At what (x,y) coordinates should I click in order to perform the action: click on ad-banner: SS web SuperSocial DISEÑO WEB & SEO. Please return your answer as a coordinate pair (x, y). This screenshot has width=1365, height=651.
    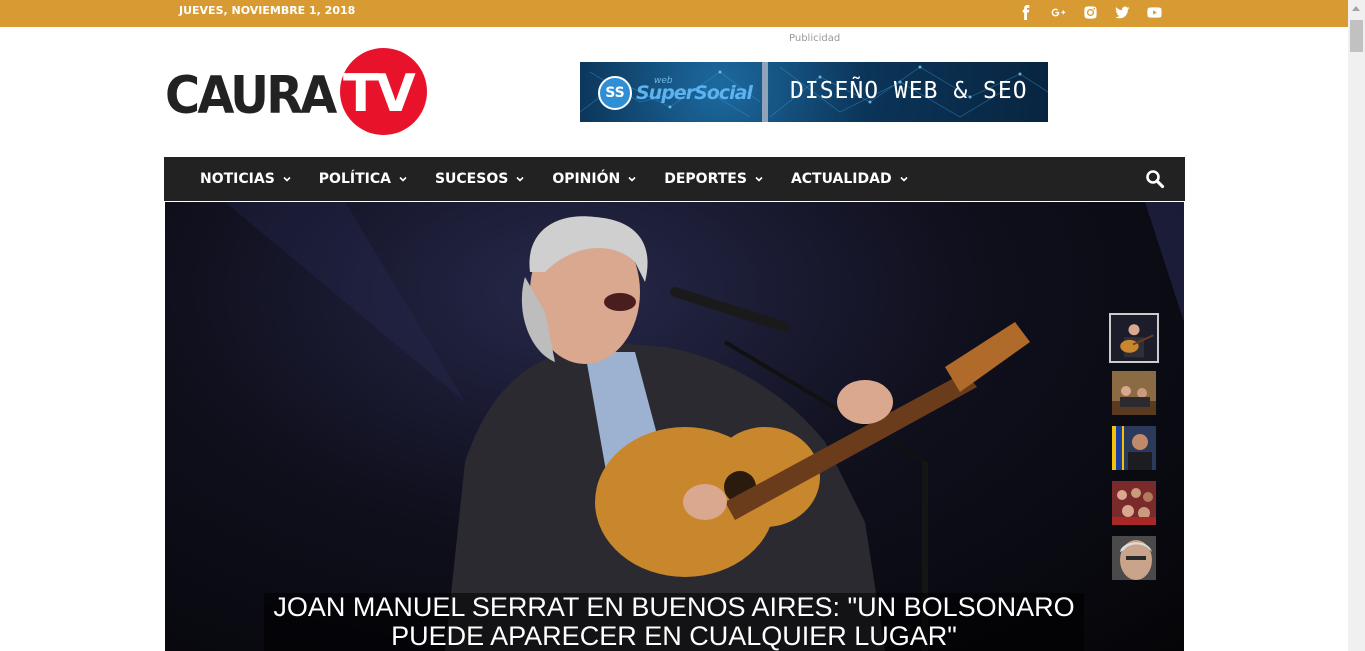
    Looking at the image, I should click on (814, 92).